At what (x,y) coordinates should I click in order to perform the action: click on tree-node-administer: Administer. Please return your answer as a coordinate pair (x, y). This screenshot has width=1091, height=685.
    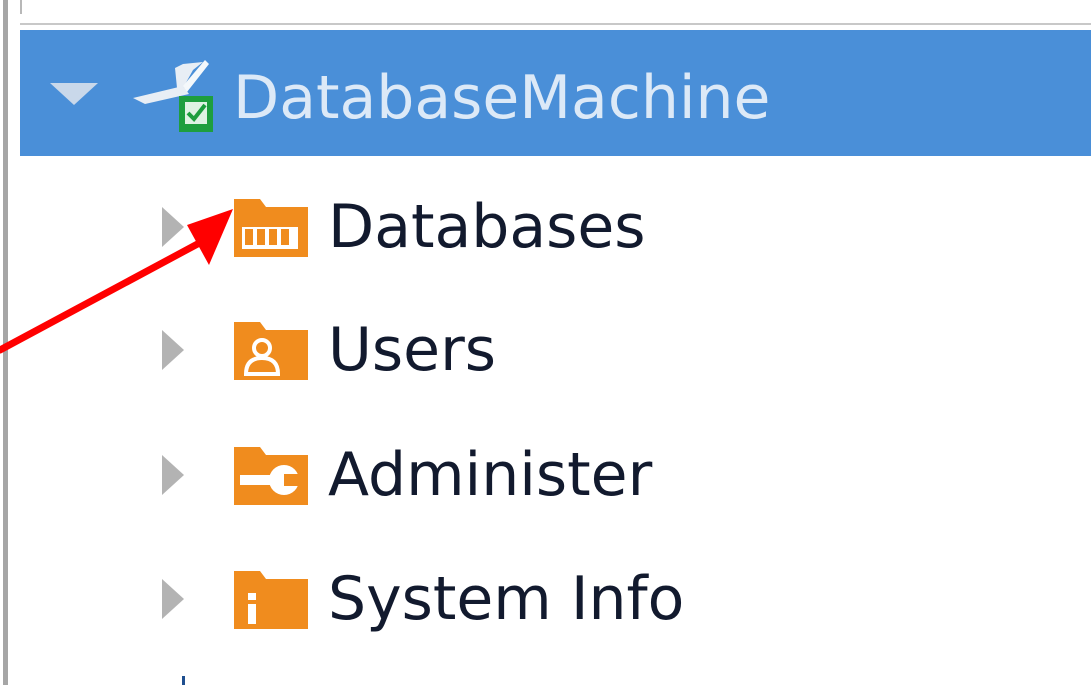
    Looking at the image, I should click on (600, 475).